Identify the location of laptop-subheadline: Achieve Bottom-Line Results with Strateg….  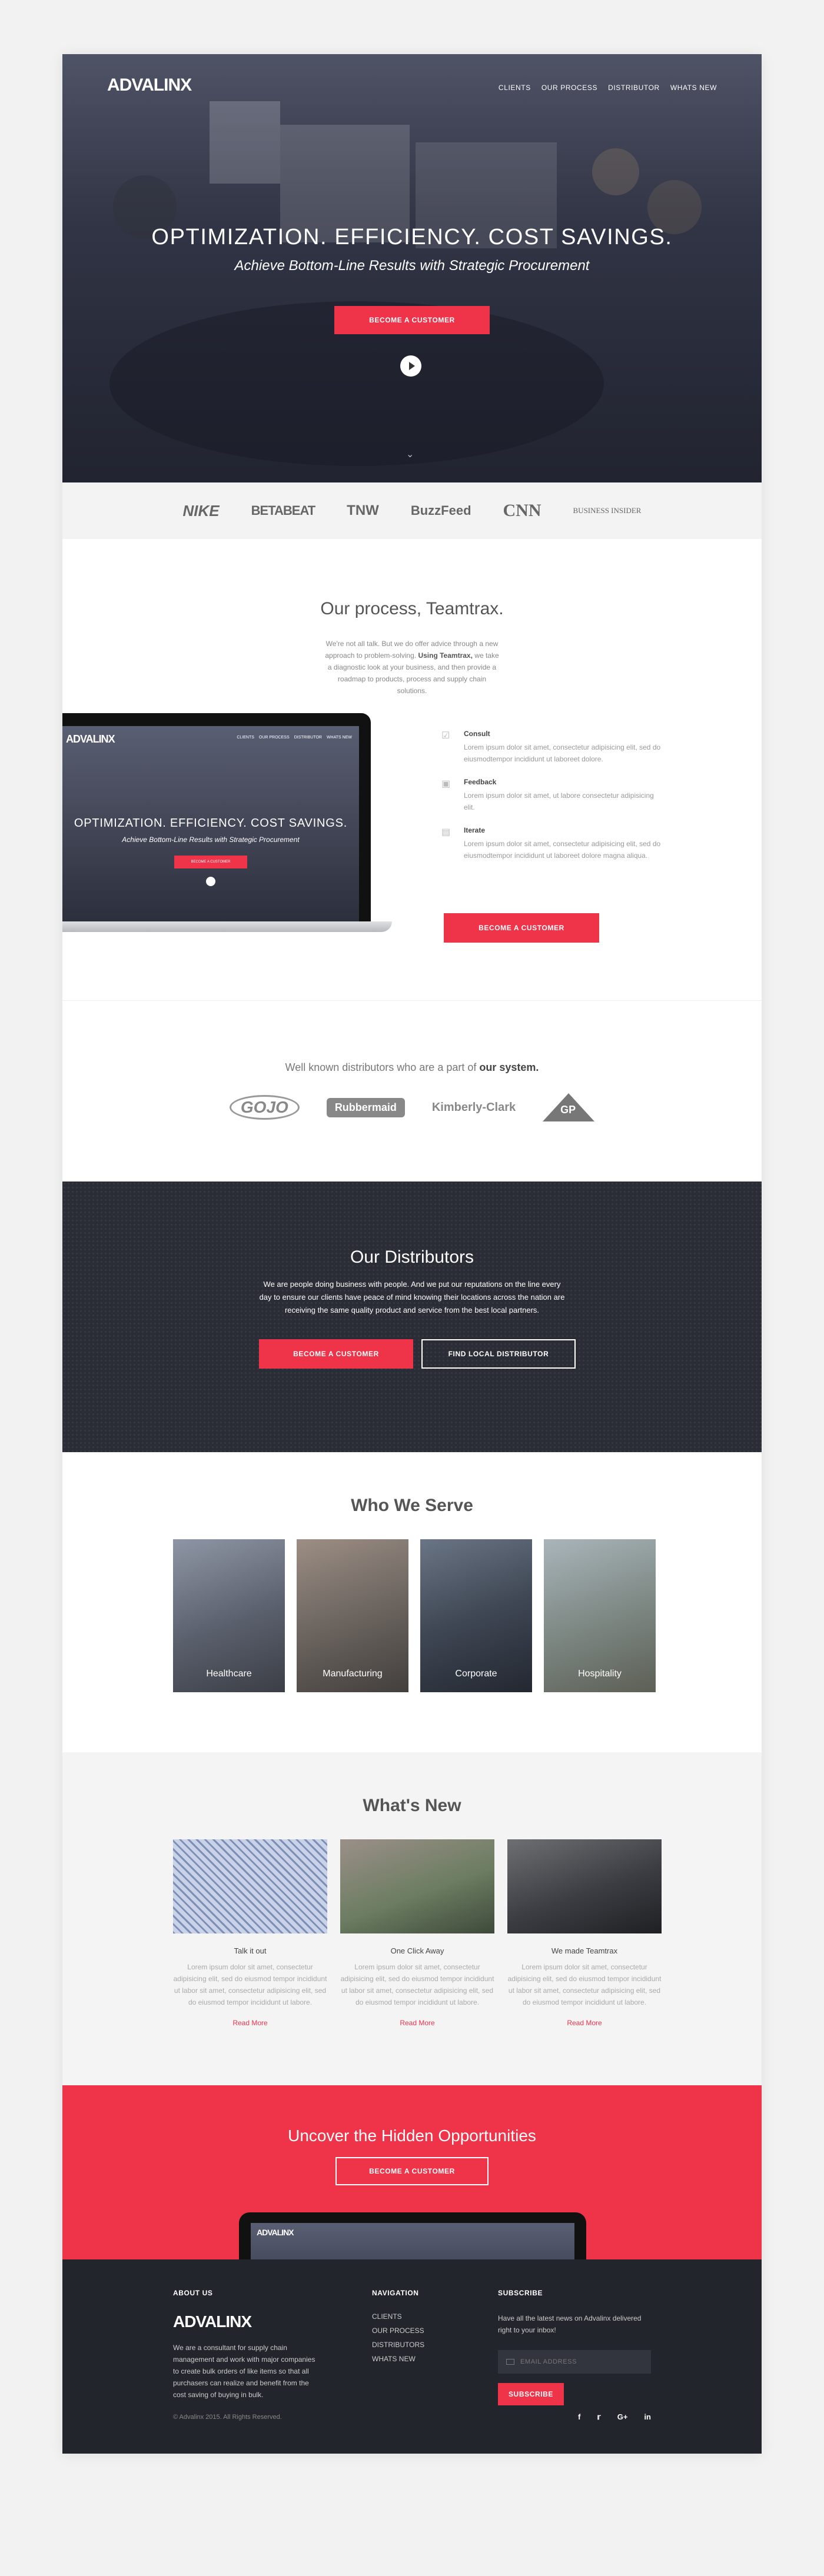
(211, 840).